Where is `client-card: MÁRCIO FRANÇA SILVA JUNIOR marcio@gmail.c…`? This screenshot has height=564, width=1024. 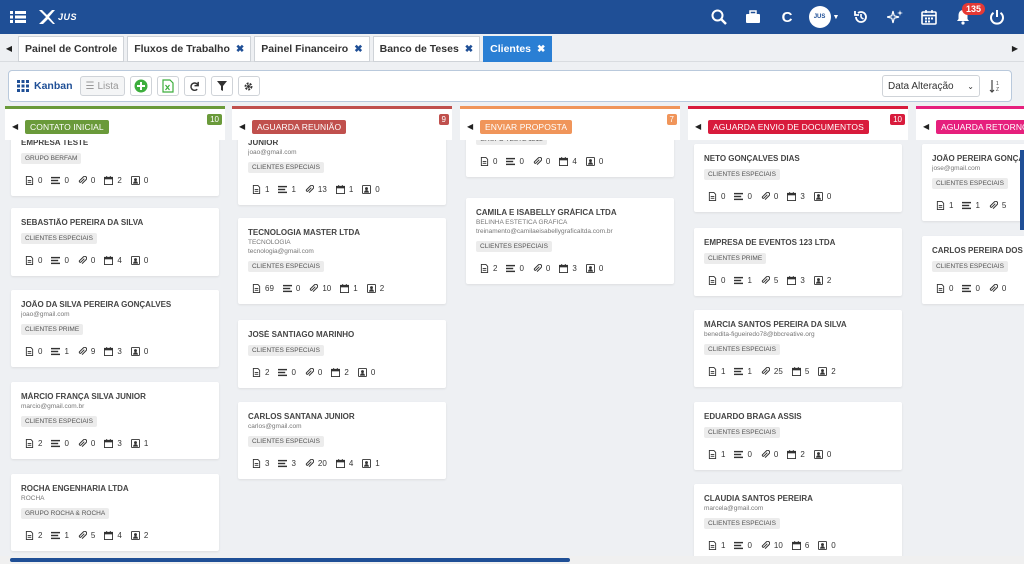 client-card: MÁRCIO FRANÇA SILVA JUNIOR marcio@gmail.c… is located at coordinates (115, 420).